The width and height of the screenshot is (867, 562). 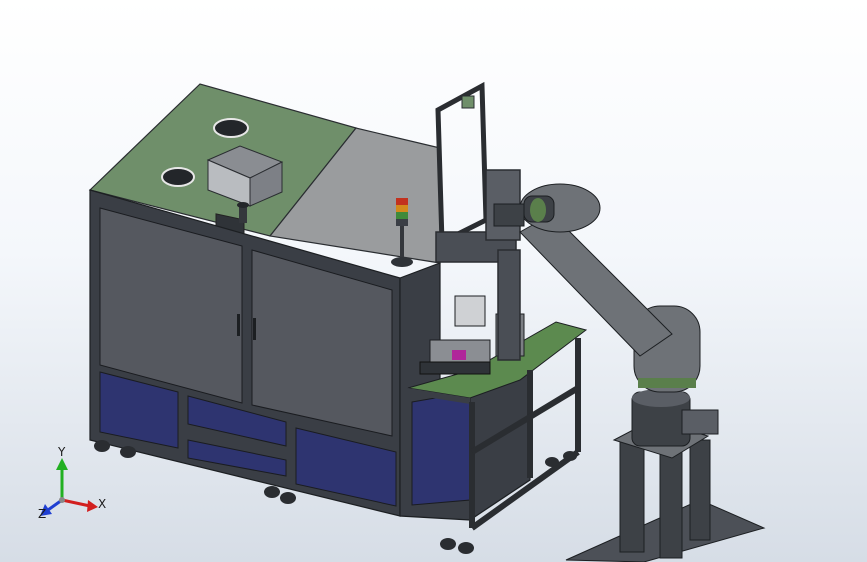 What do you see at coordinates (509, 215) in the screenshot?
I see `robot-end-effector` at bounding box center [509, 215].